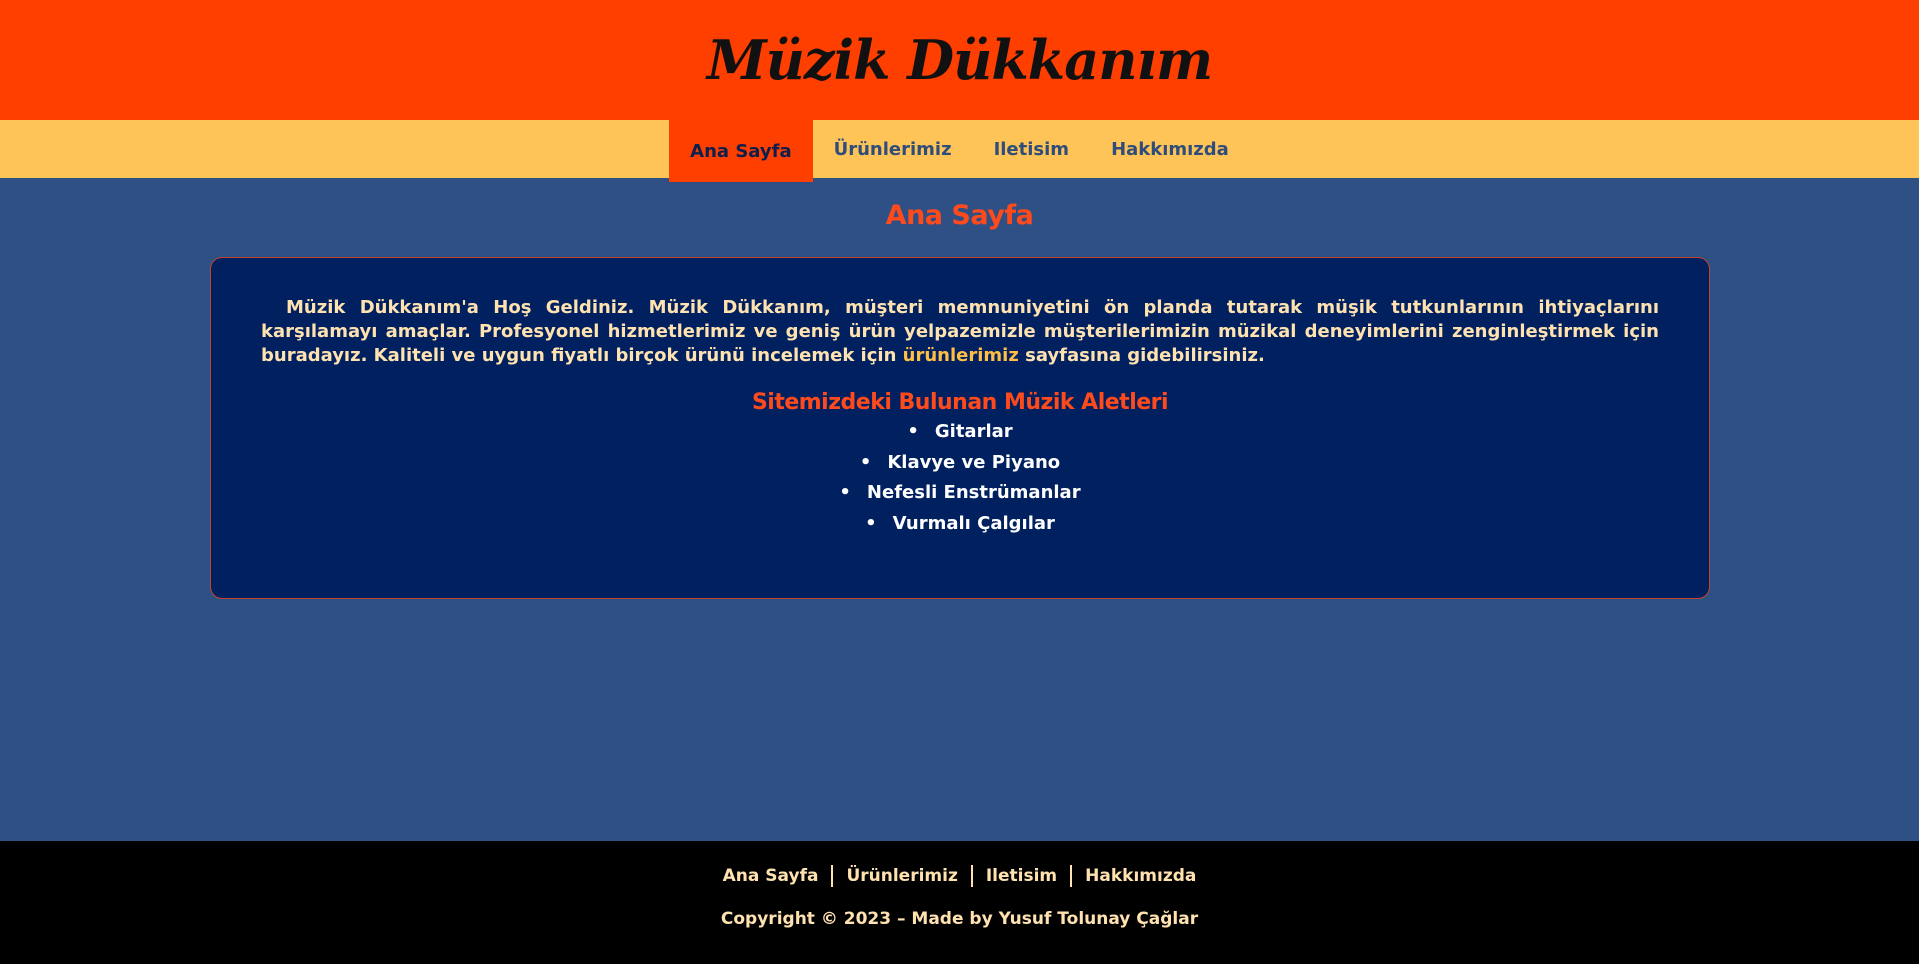 The width and height of the screenshot is (1919, 964). I want to click on instruments-heading: Sitemizdeki Bulunan Müzik Aletleri, so click(960, 402).